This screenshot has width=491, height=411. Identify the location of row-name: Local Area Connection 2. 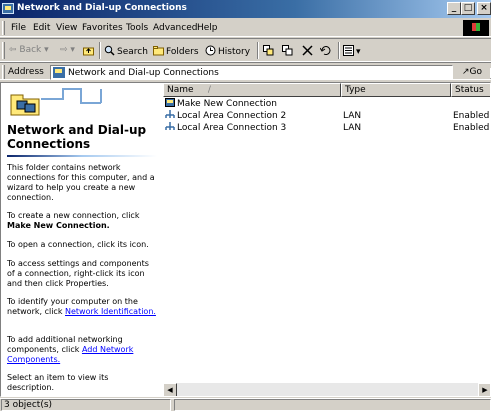
(225, 116).